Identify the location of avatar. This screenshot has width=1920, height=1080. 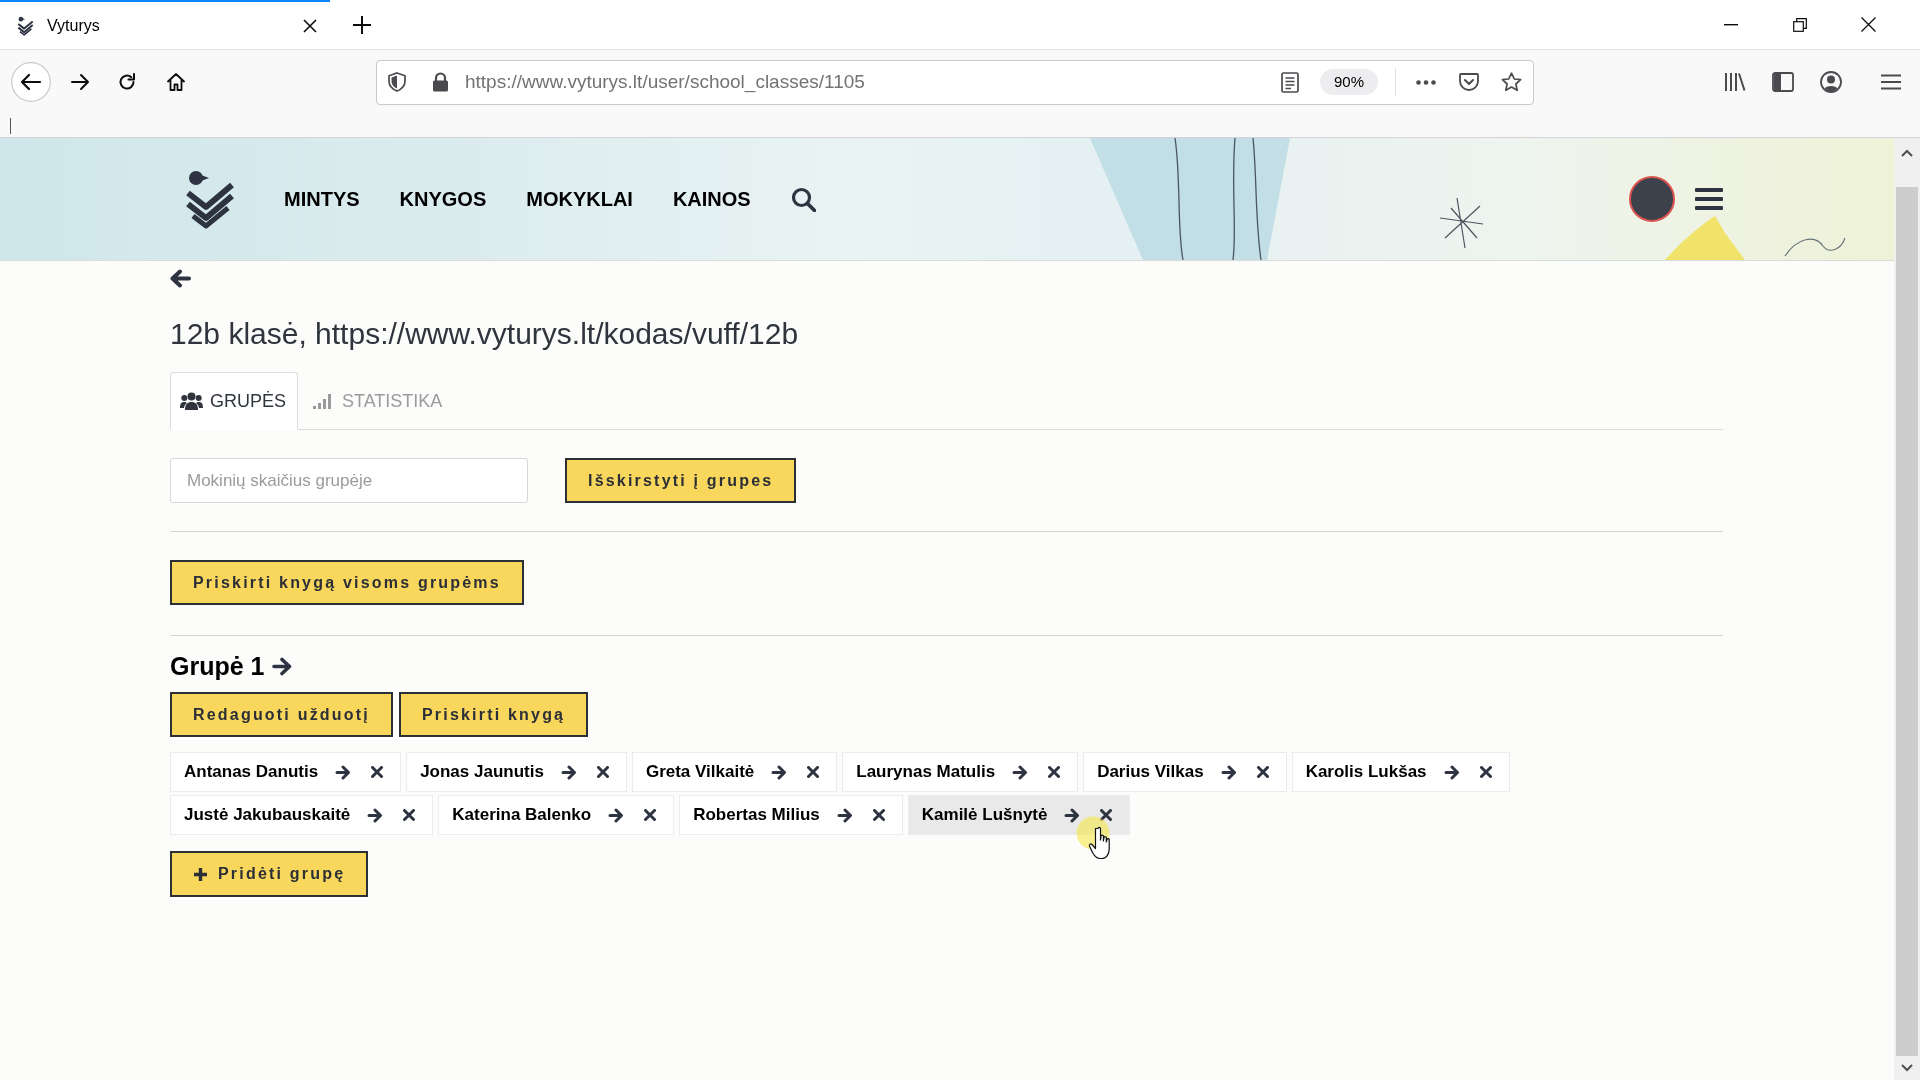
(1652, 199).